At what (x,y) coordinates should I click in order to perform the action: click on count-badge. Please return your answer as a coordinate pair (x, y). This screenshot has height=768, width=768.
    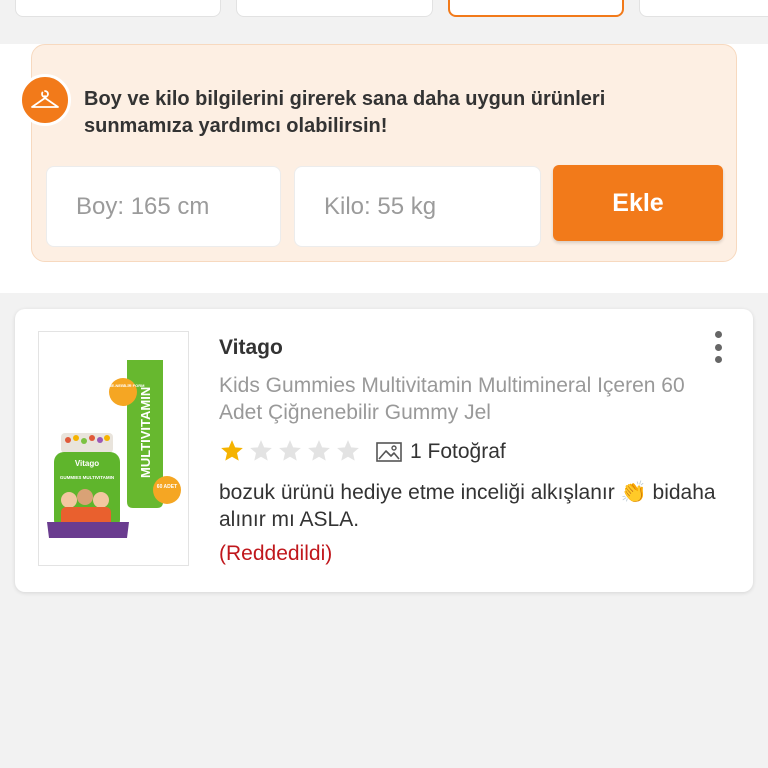
    Looking at the image, I should click on (167, 490).